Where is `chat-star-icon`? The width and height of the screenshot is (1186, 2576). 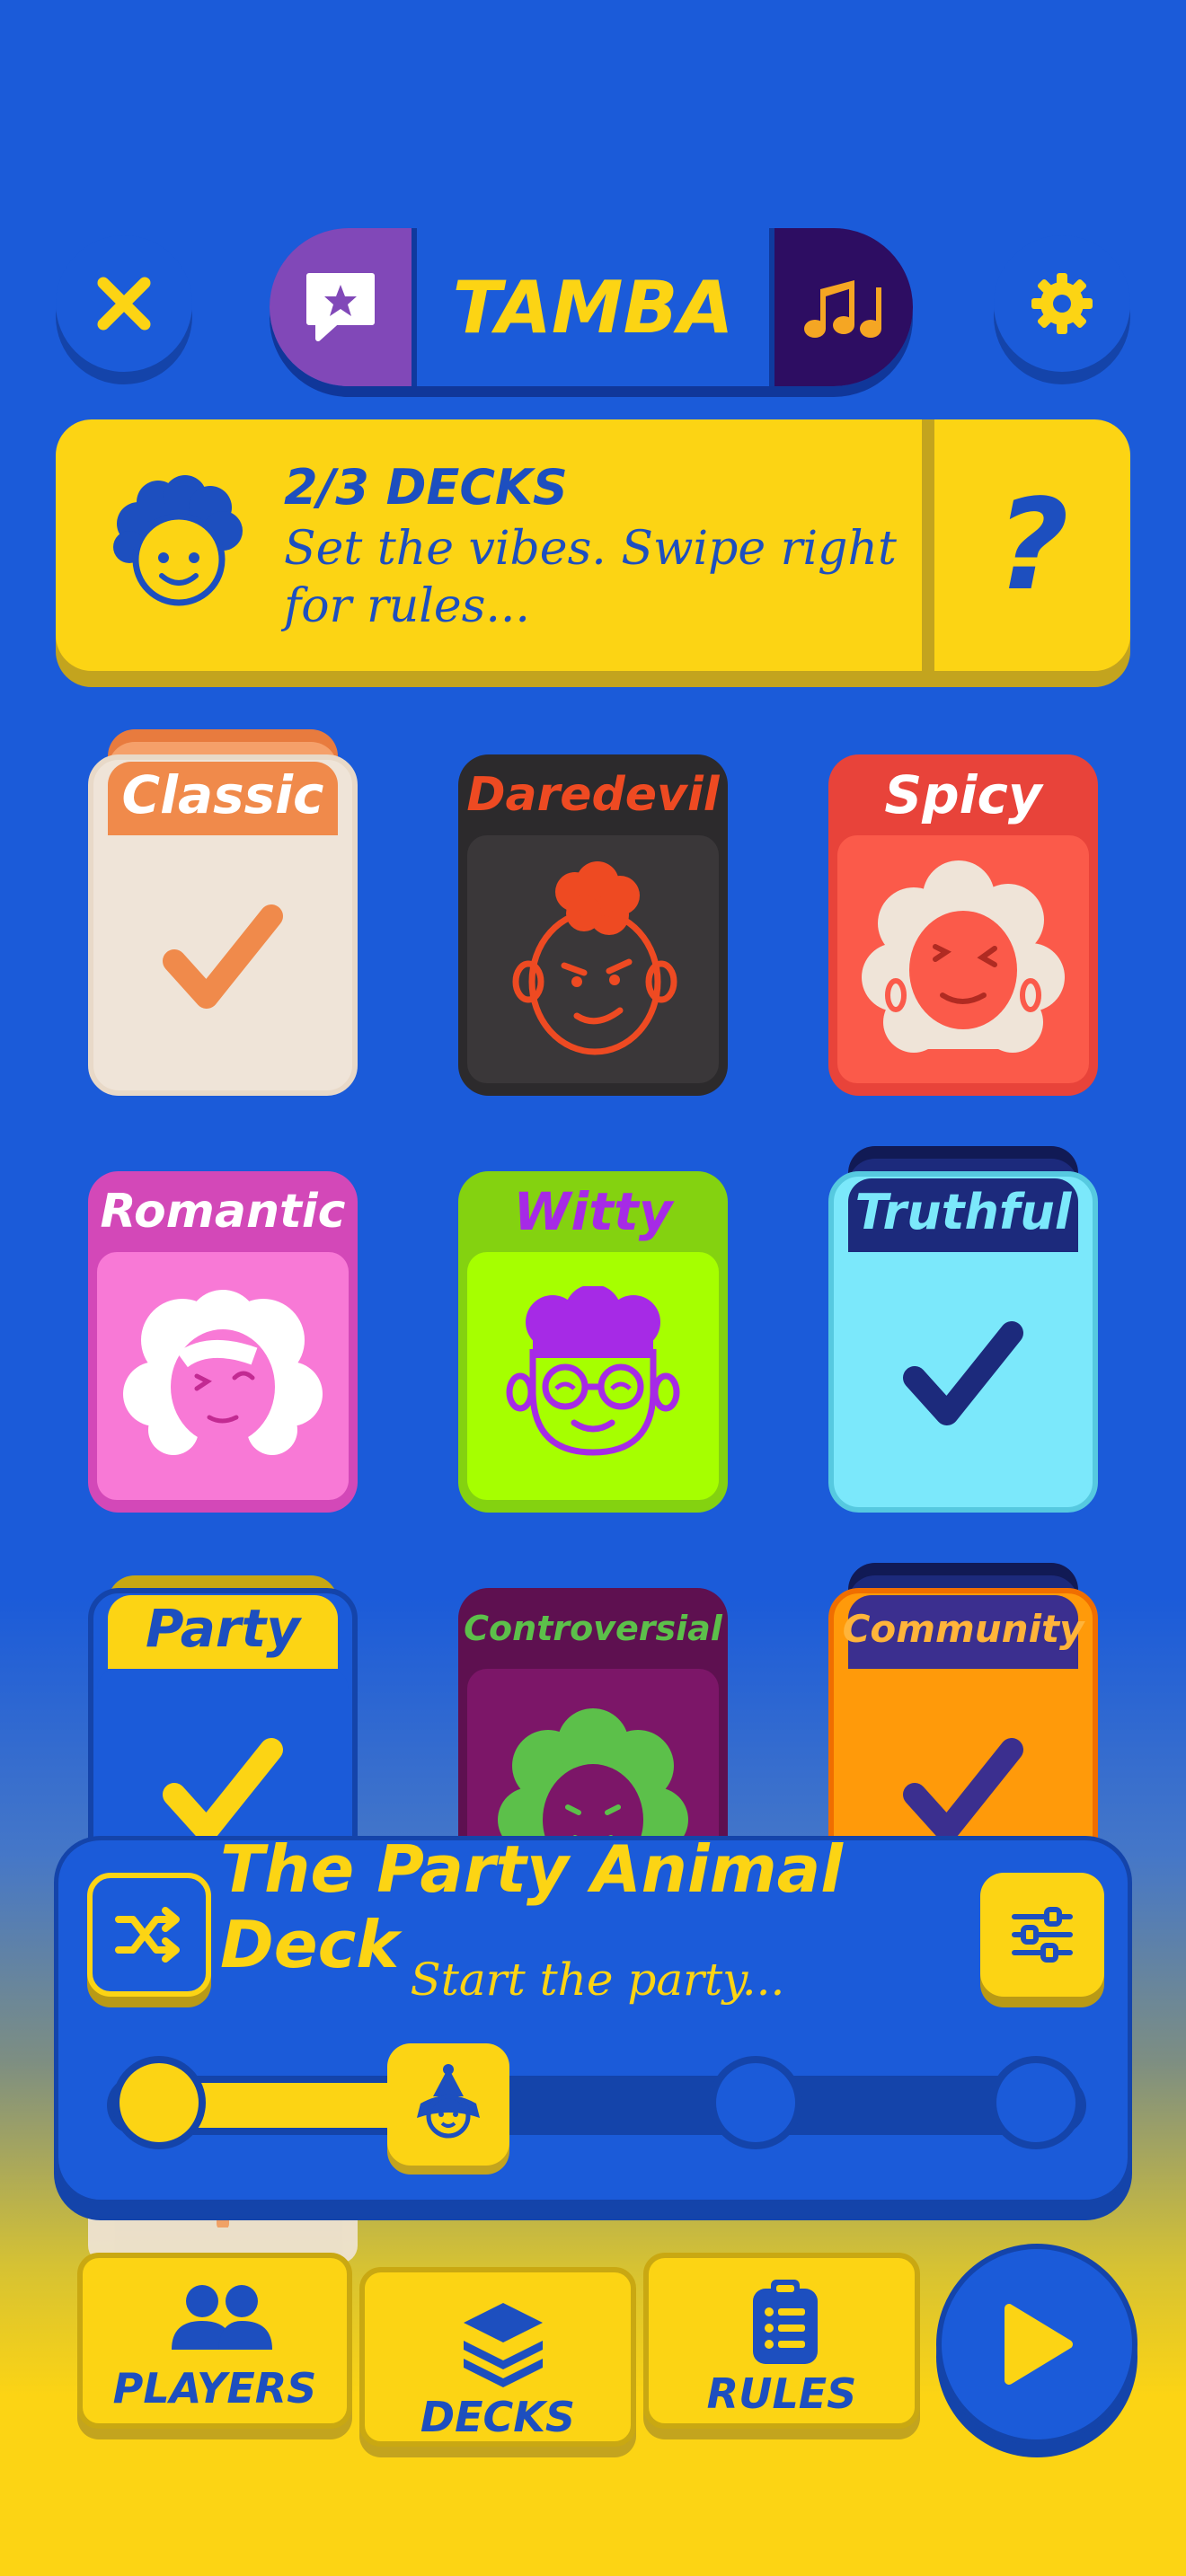
chat-star-icon is located at coordinates (340, 307).